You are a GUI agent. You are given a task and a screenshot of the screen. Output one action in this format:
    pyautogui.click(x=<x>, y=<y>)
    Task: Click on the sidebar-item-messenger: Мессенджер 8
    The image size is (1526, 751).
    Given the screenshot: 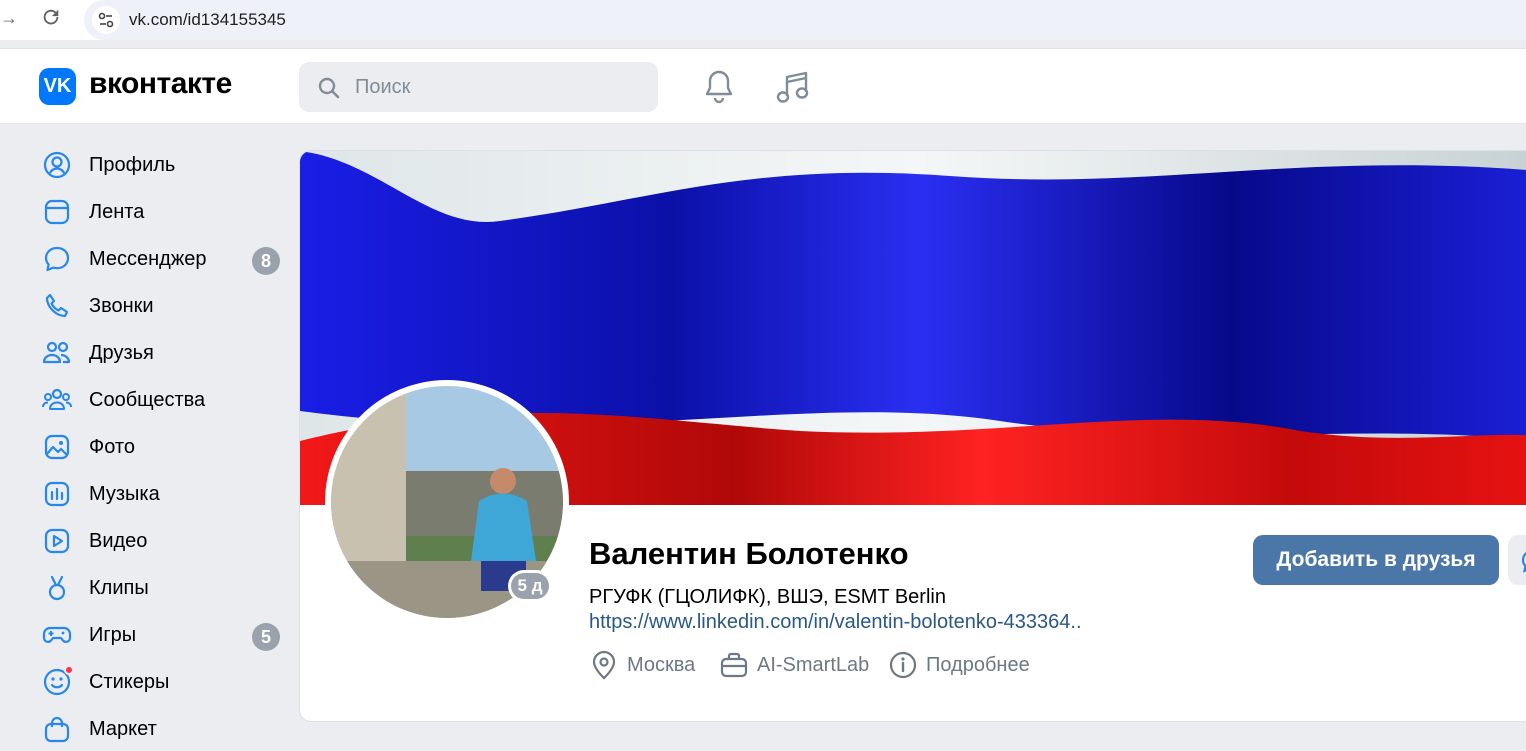 What is the action you would take?
    pyautogui.click(x=162, y=259)
    